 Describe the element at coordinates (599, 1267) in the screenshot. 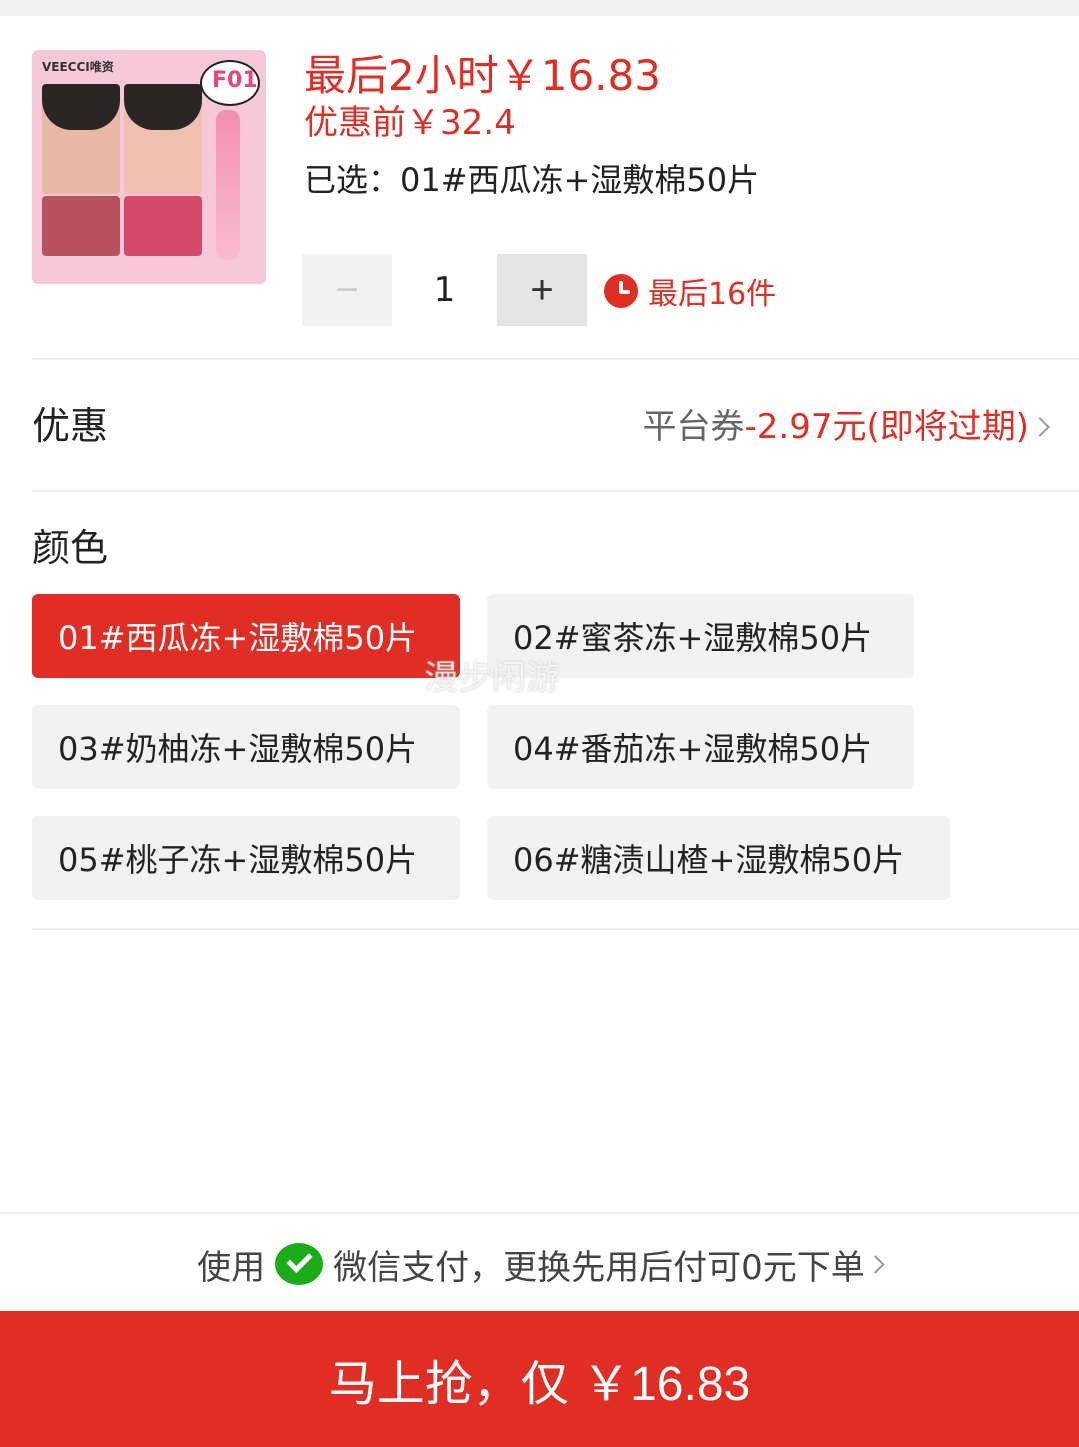

I see `payment-text: 微信支付，更换先用后付可0元下单` at that location.